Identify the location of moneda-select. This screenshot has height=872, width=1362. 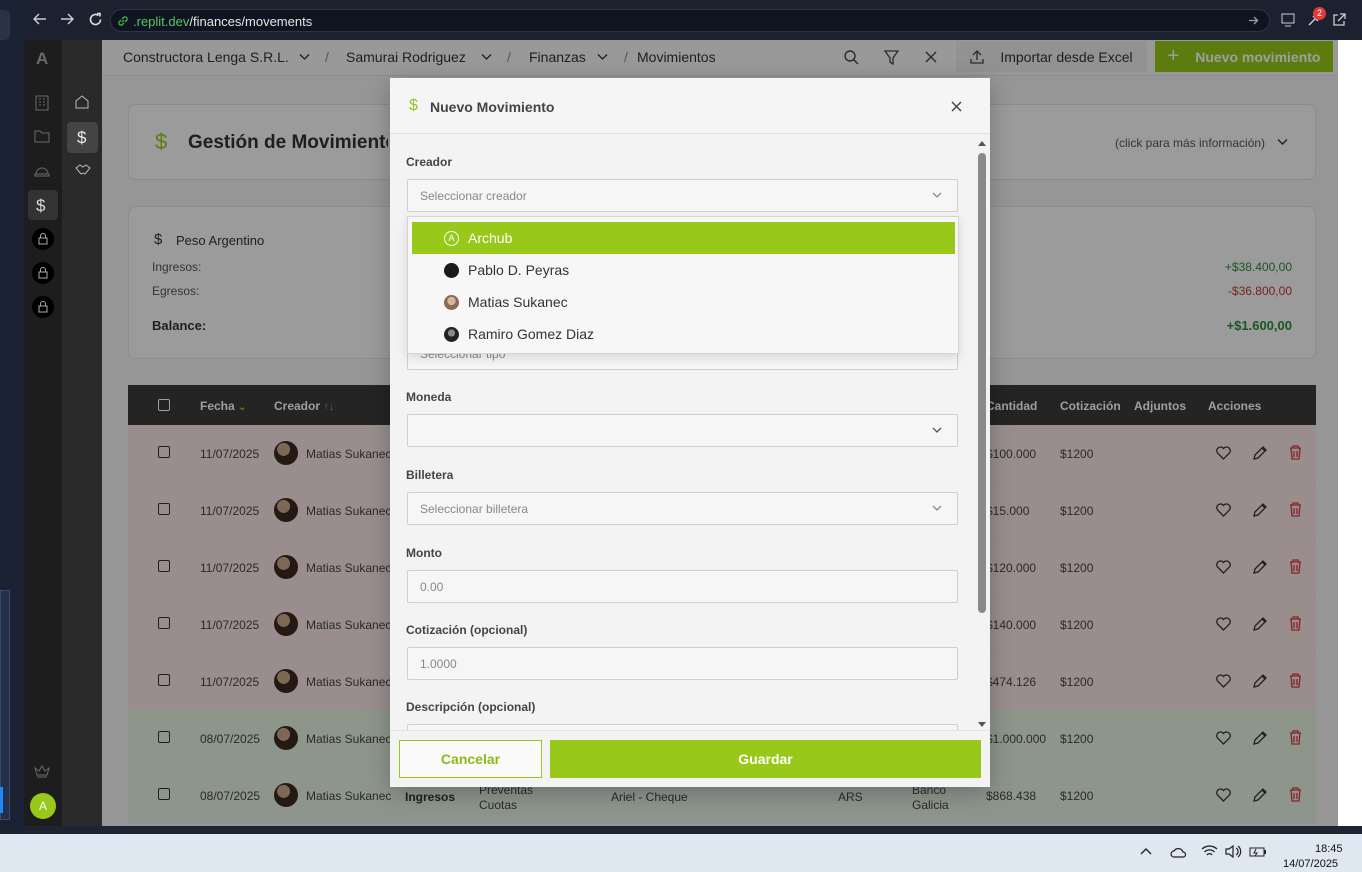
(682, 430).